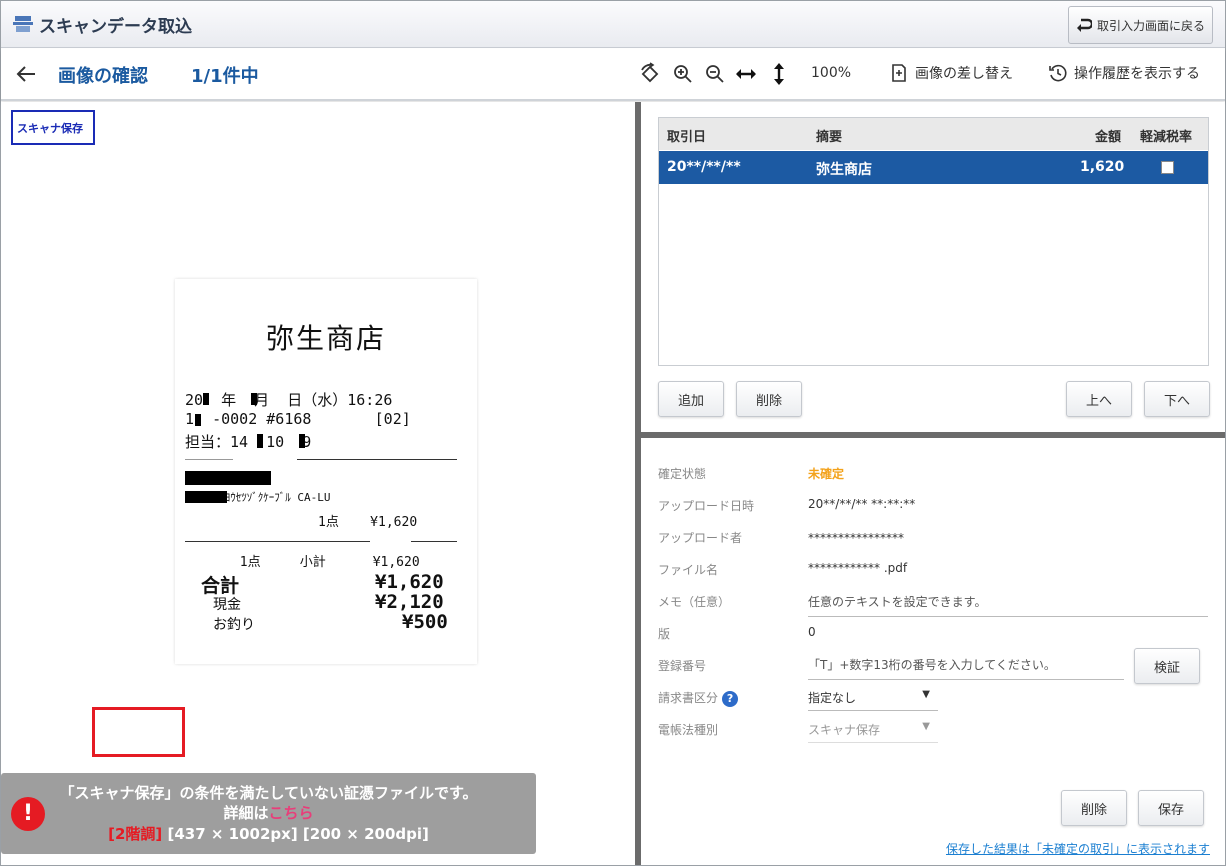 Image resolution: width=1226 pixels, height=866 pixels. Describe the element at coordinates (682, 666) in the screenshot. I see `registration-number-label: 登録番号` at that location.